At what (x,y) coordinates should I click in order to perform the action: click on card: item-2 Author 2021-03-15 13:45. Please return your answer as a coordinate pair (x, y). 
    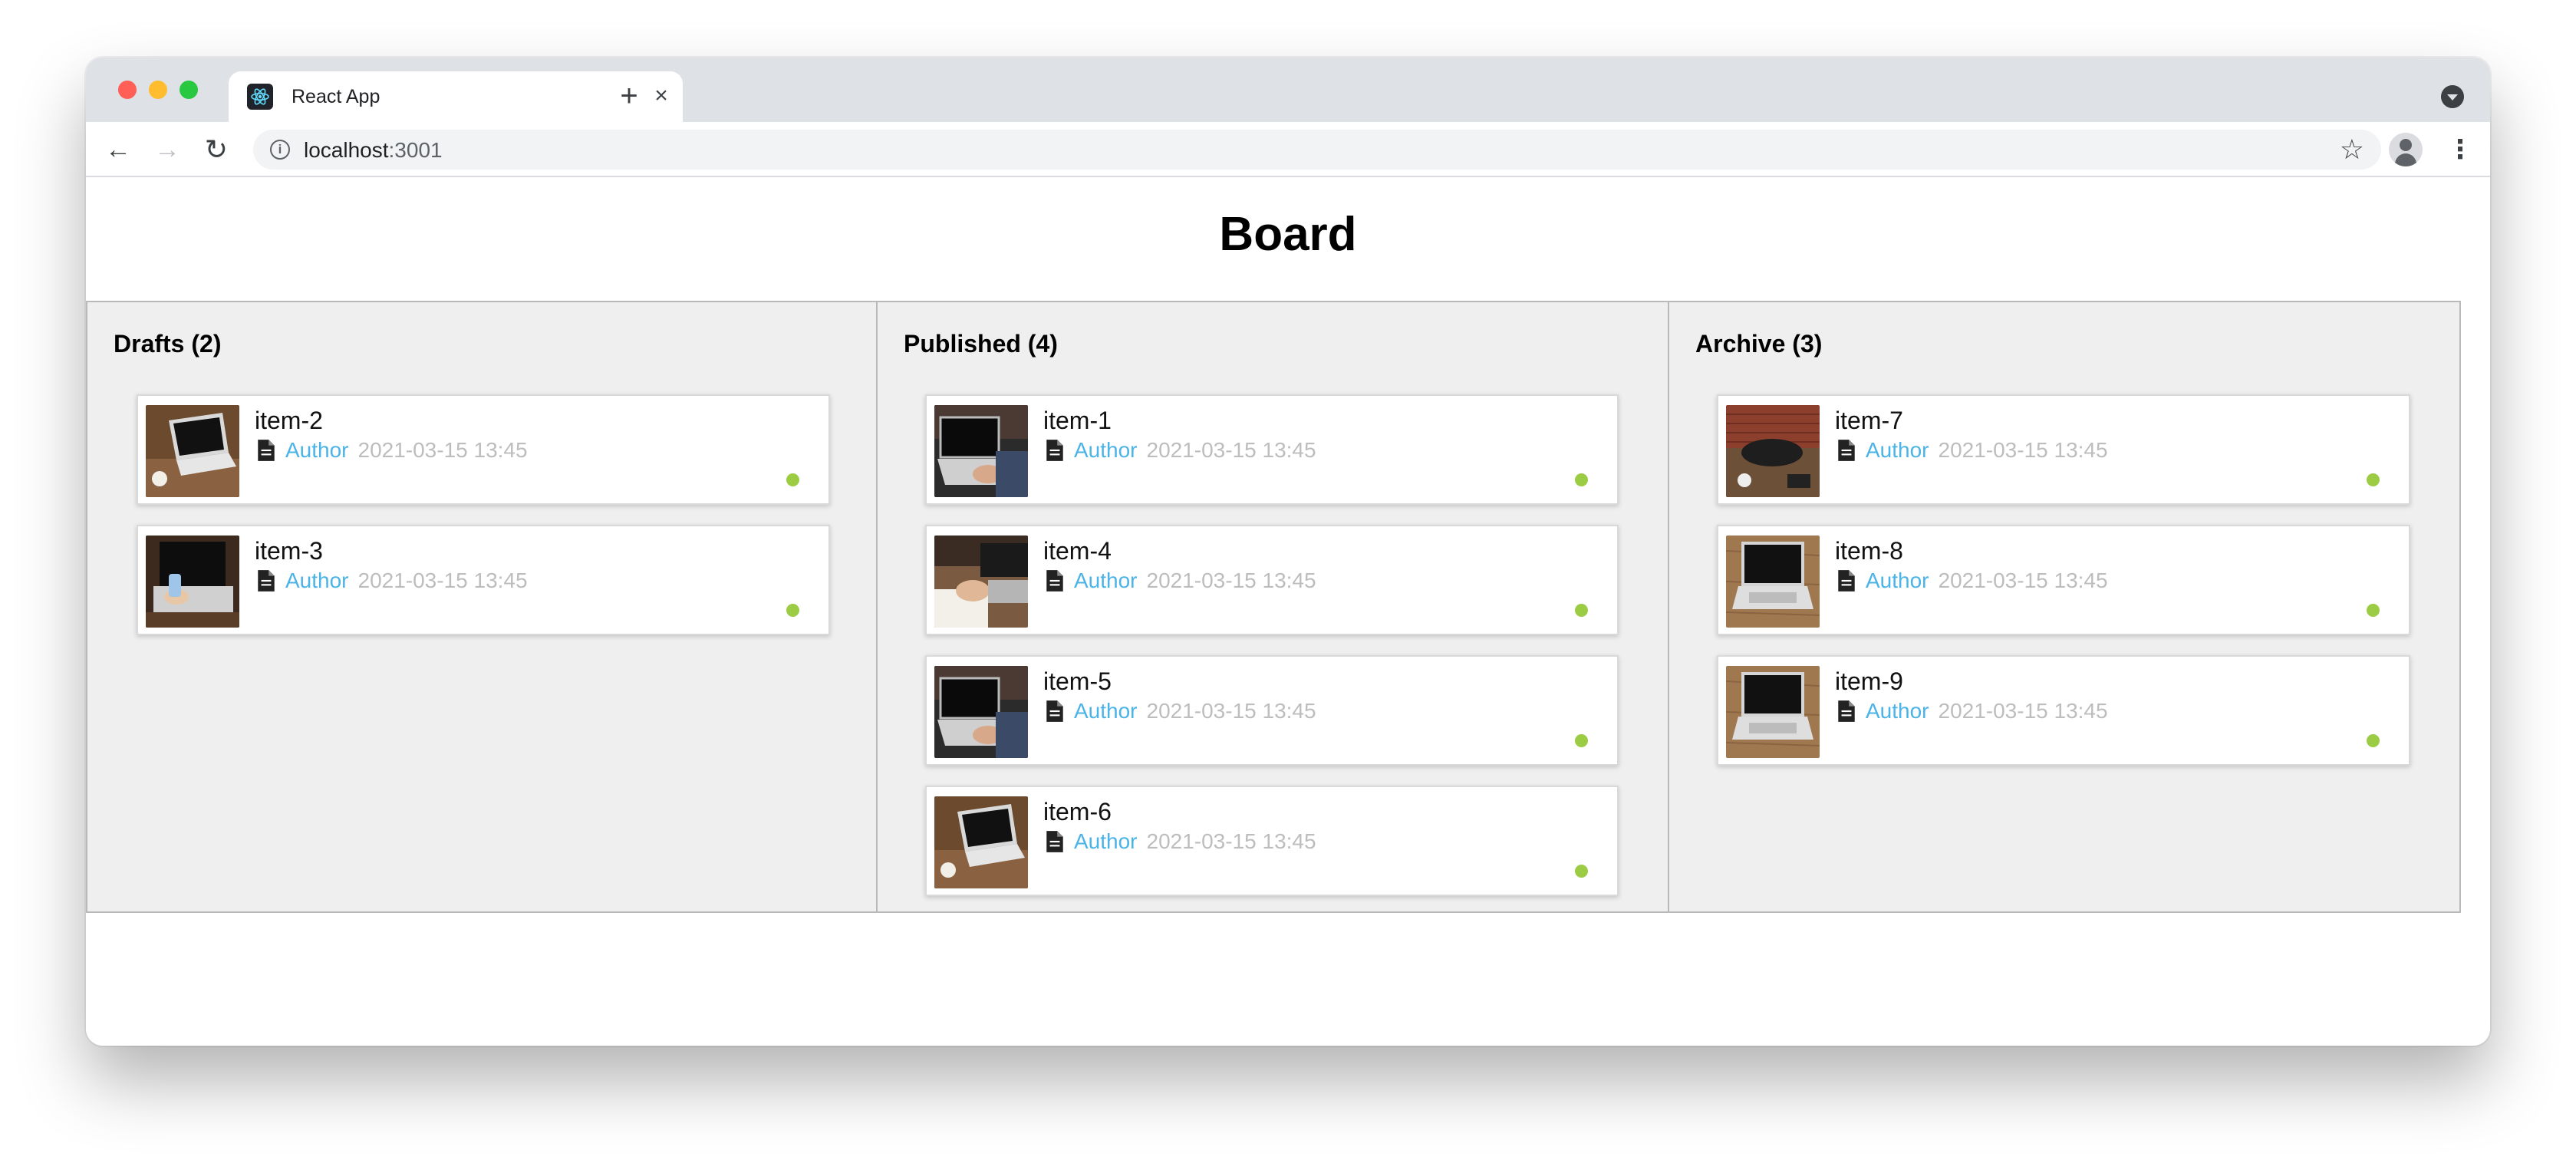
    Looking at the image, I should click on (483, 449).